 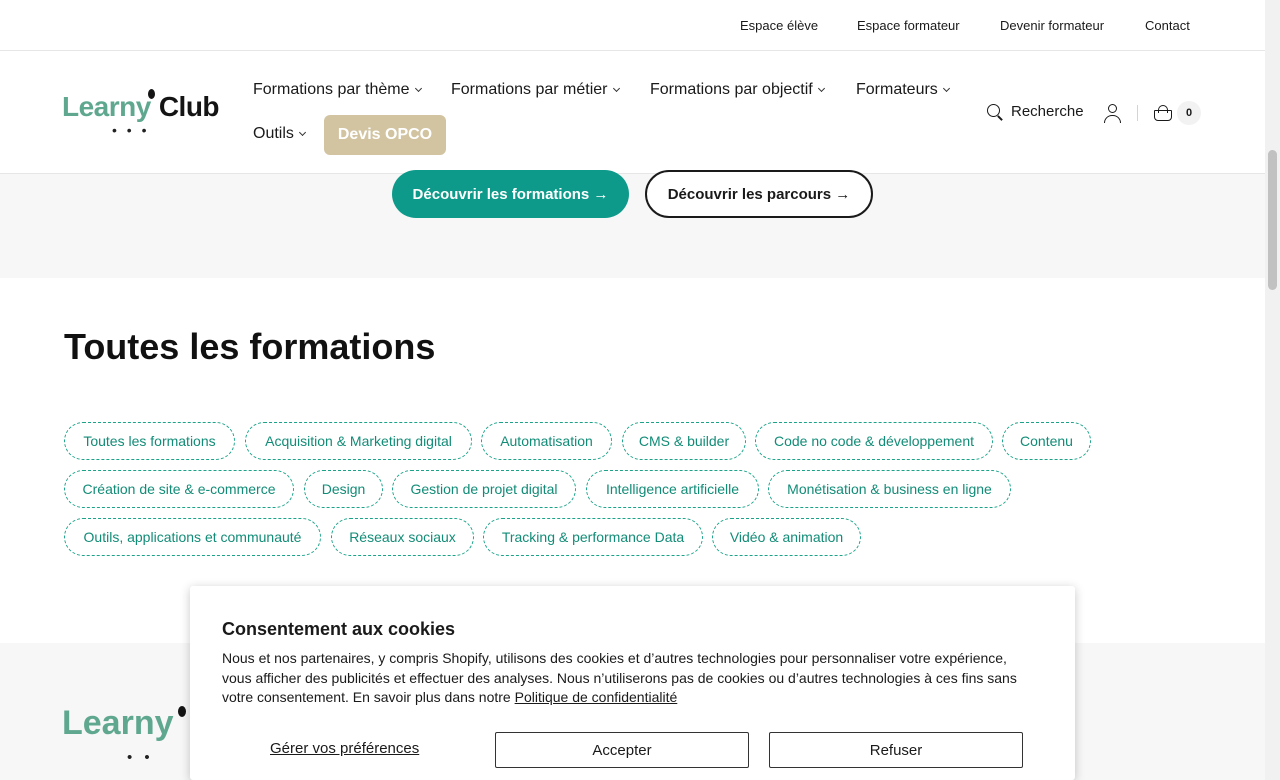 What do you see at coordinates (897, 89) in the screenshot?
I see `nav-label: Formateurs` at bounding box center [897, 89].